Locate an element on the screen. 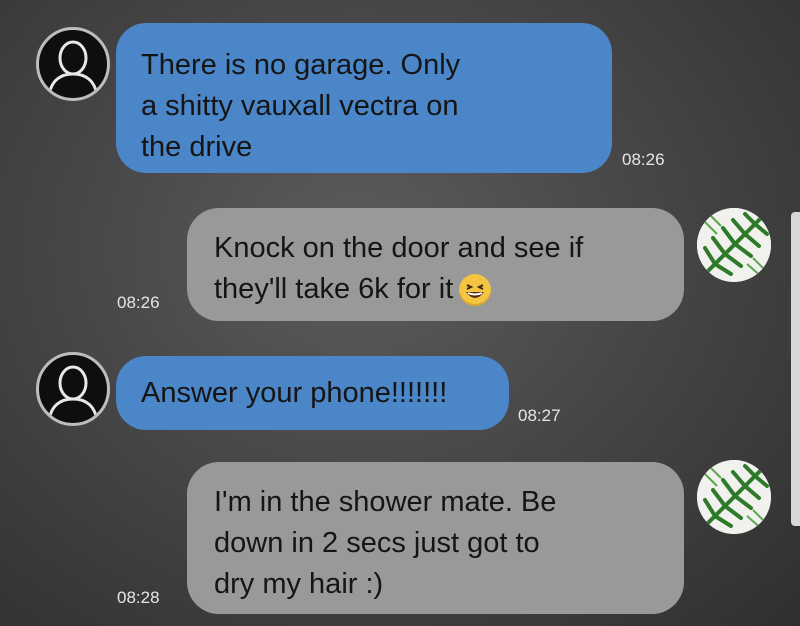 This screenshot has height=626, width=800. message-bubble-incoming: Answer your phone!!!!!!! is located at coordinates (312, 393).